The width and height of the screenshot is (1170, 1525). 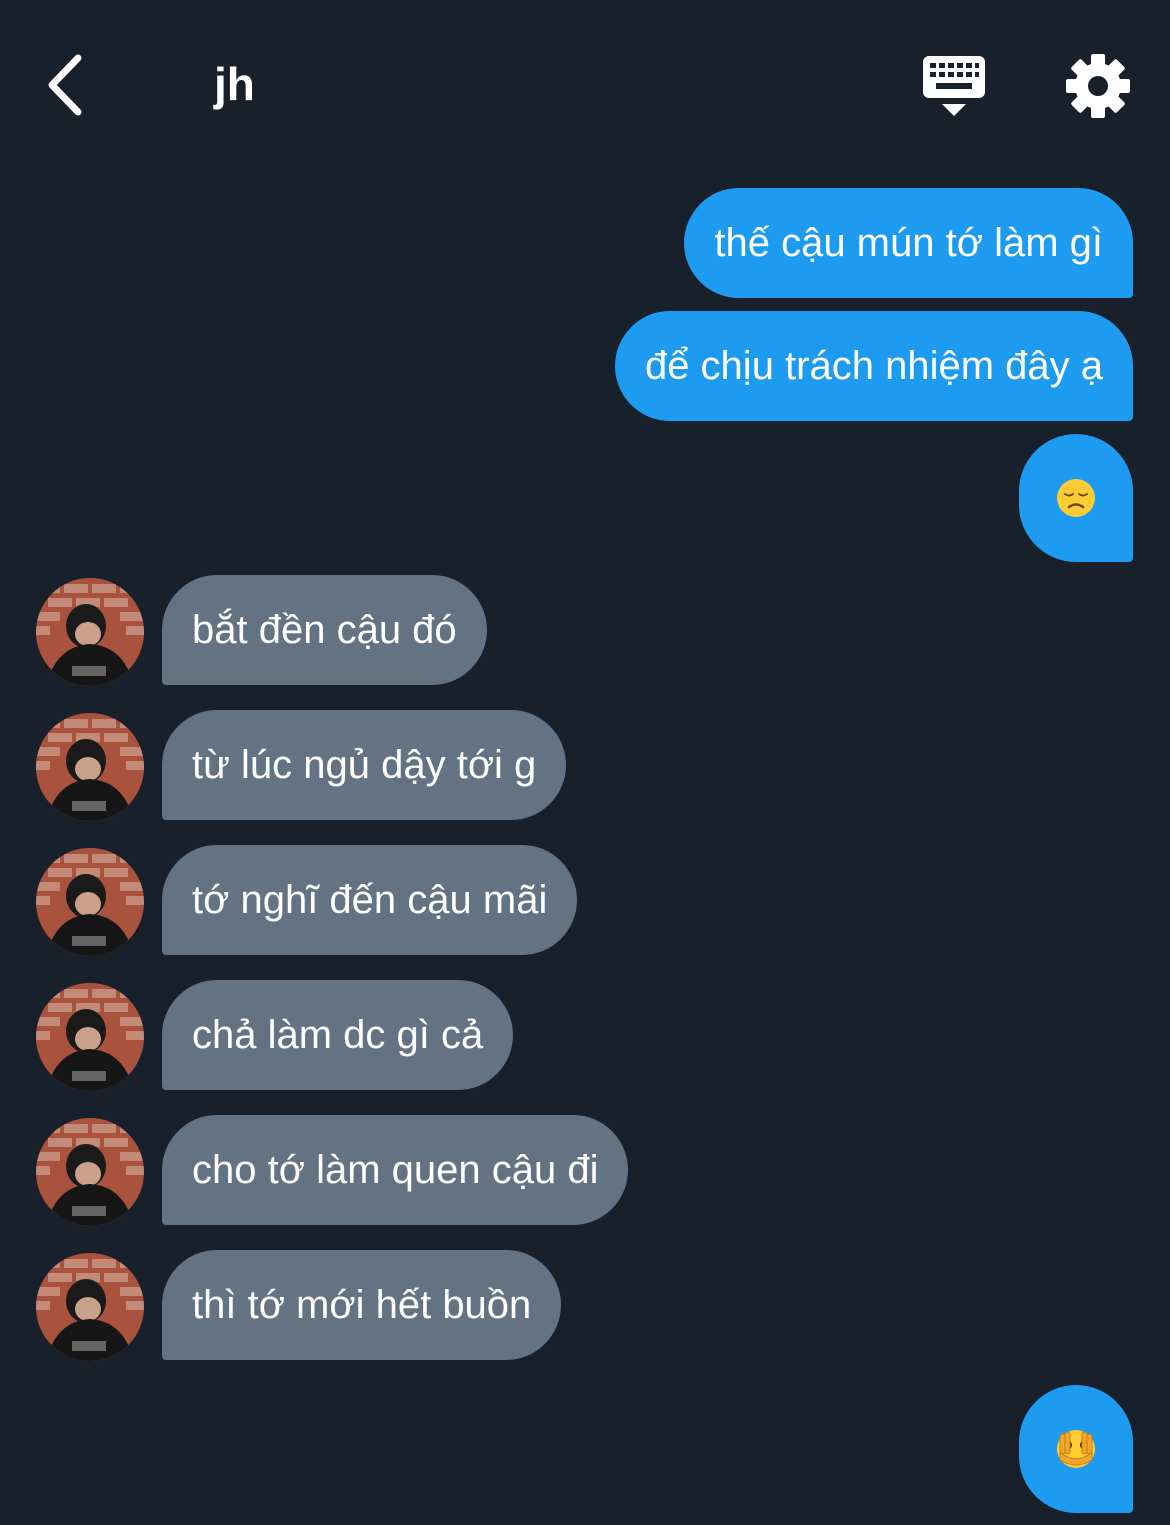 I want to click on conversation-title: jh, so click(x=234, y=84).